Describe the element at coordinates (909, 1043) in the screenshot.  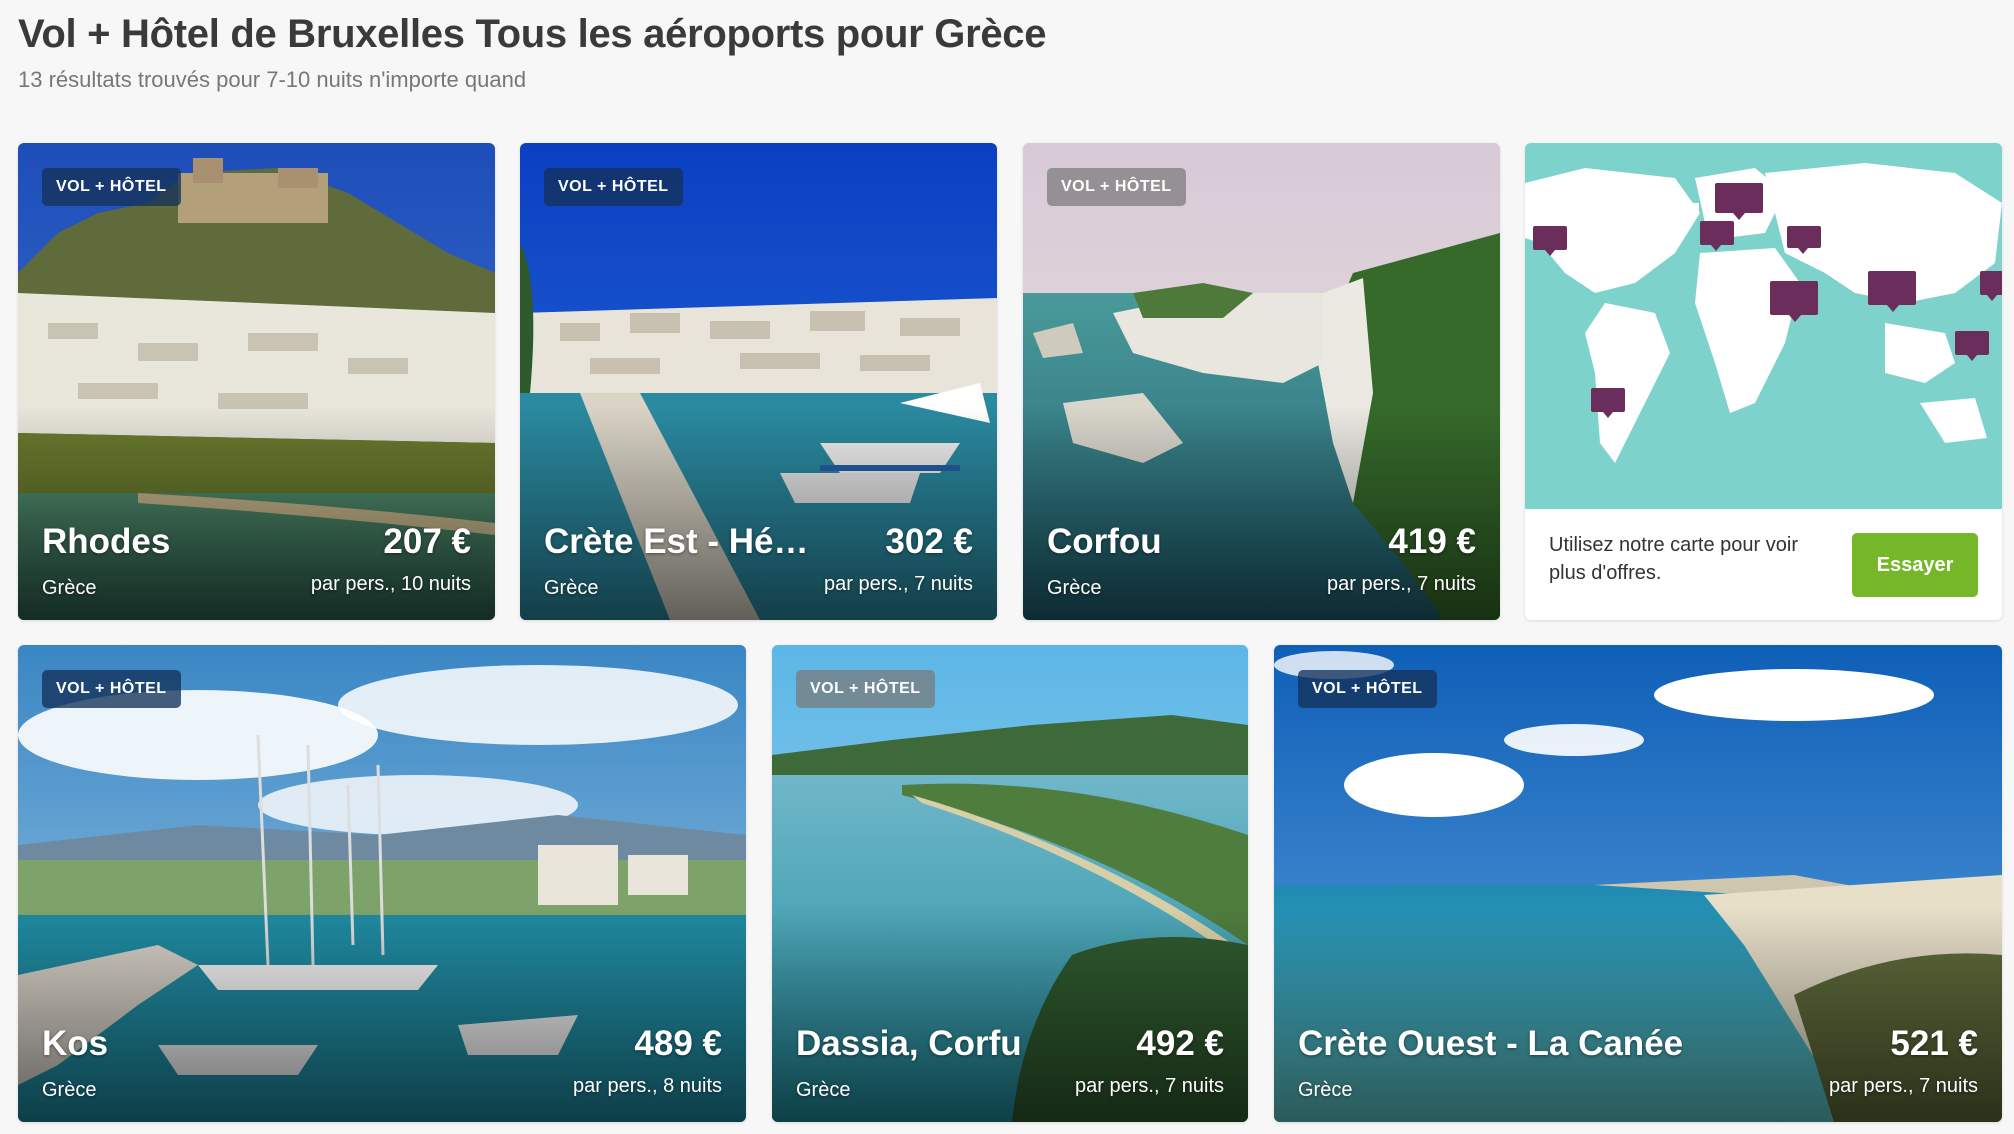
I see `destination-name: Dassia, Corfu` at that location.